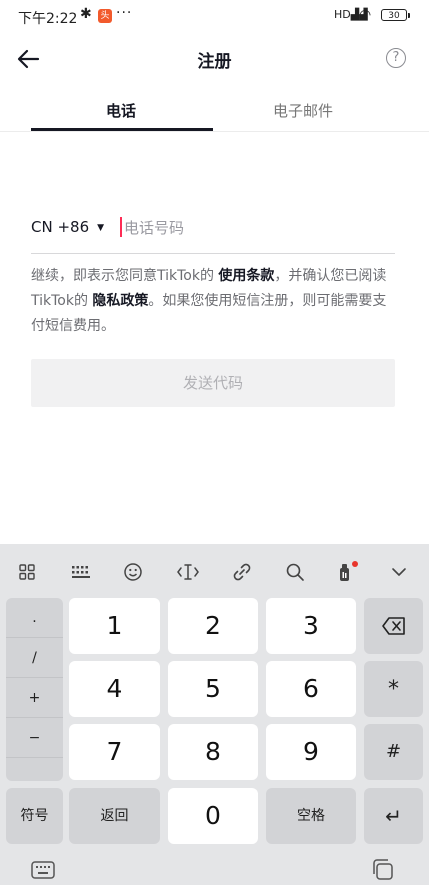  I want to click on backspace-icon, so click(393, 626).